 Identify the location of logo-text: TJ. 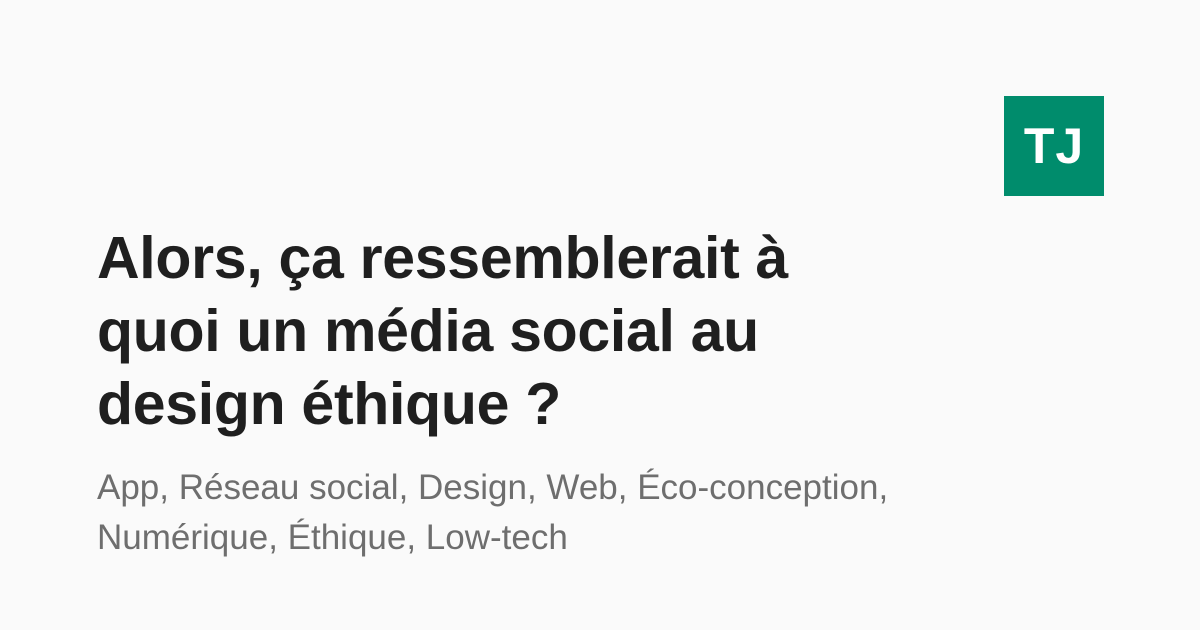
(1054, 146).